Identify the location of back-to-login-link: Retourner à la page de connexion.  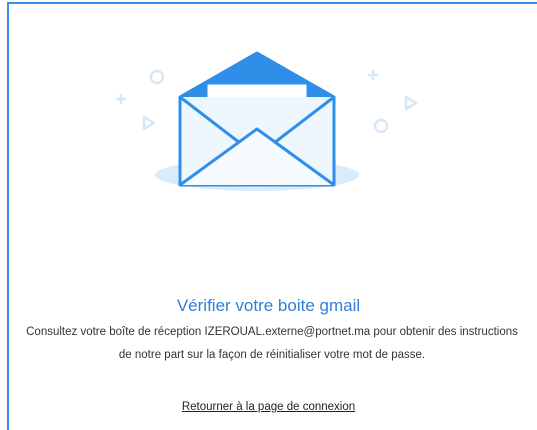
(268, 407).